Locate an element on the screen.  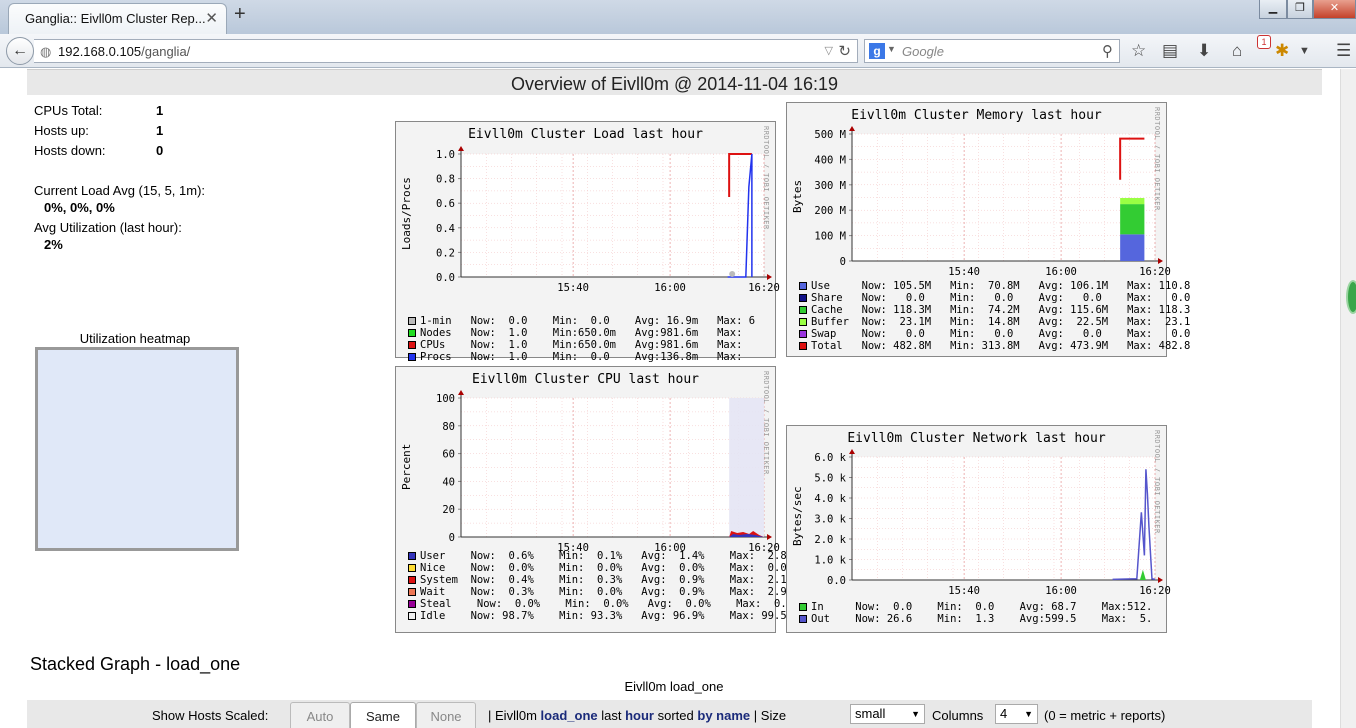
url-dropdown-icon: ▽ is located at coordinates (829, 50).